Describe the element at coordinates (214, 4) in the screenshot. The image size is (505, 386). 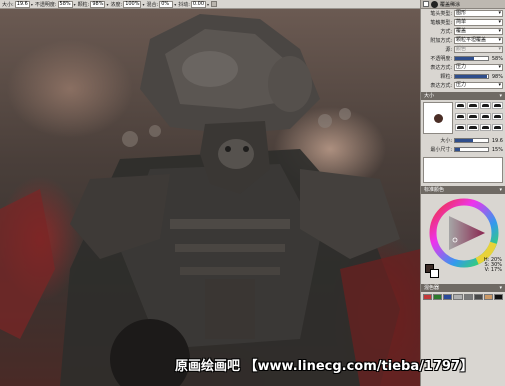
I see `reset-tool-icon` at that location.